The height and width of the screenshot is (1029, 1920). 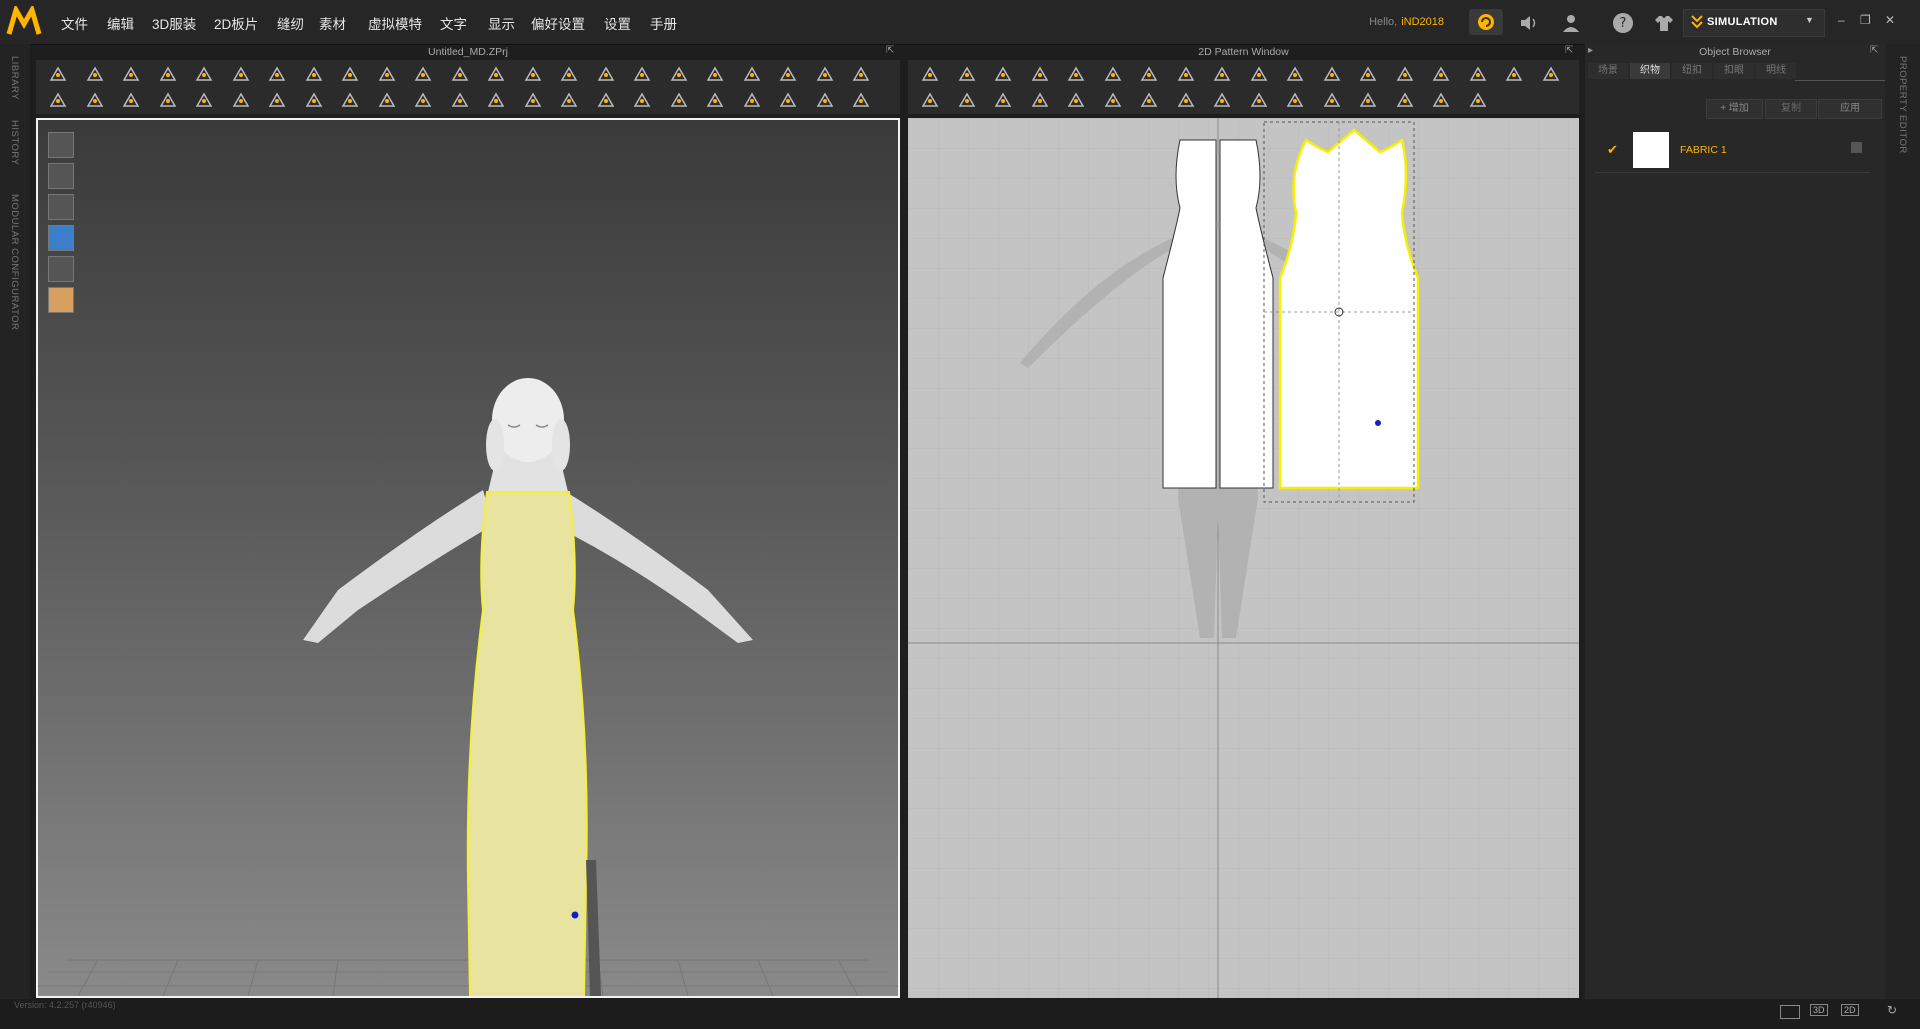 What do you see at coordinates (1850, 1010) in the screenshot?
I see `view-2d-button: 2D` at bounding box center [1850, 1010].